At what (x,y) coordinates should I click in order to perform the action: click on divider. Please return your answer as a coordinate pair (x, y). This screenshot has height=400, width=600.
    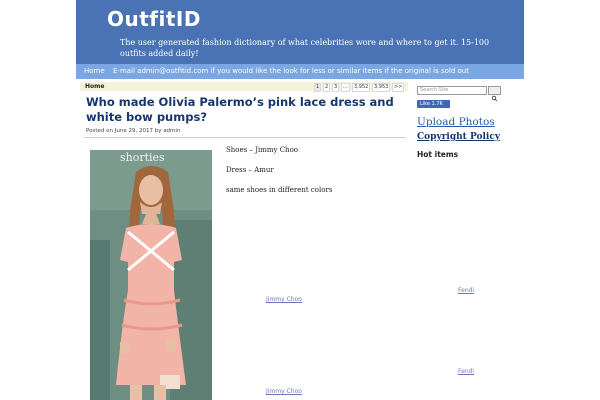
    Looking at the image, I should click on (245, 137).